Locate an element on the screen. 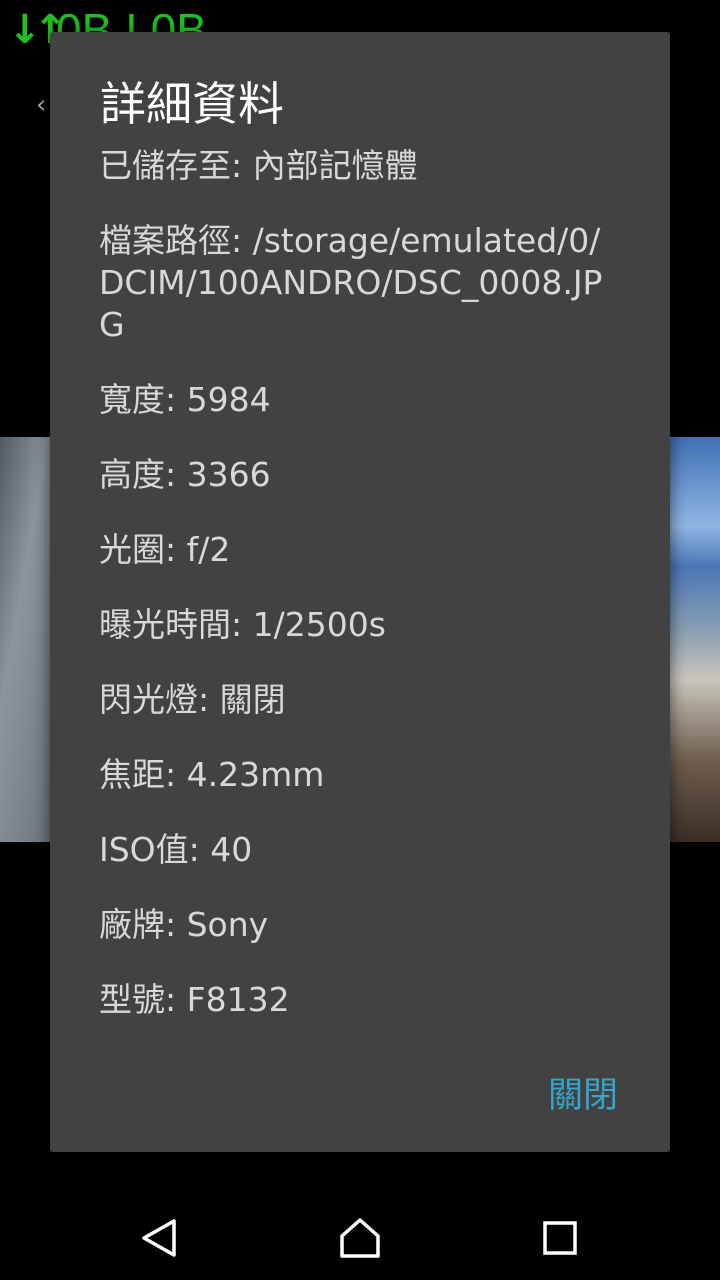 The image size is (720, 1280). photo-right-edge is located at coordinates (695, 639).